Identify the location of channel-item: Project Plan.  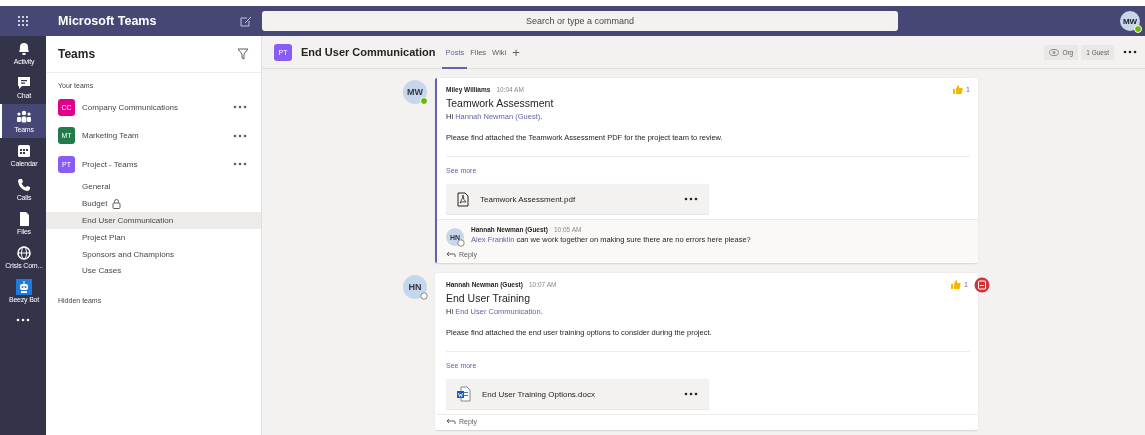
(153, 237).